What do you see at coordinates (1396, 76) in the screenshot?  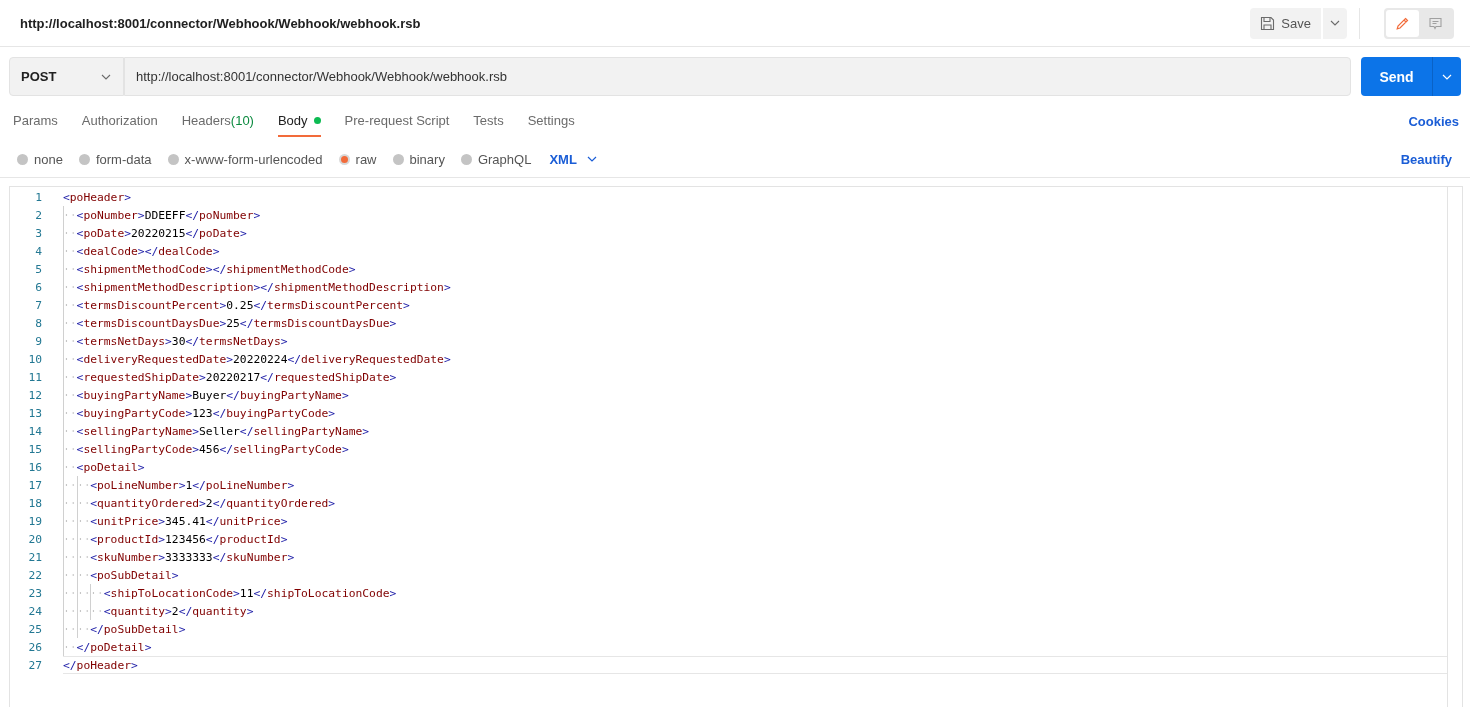 I see `send-button: Send` at bounding box center [1396, 76].